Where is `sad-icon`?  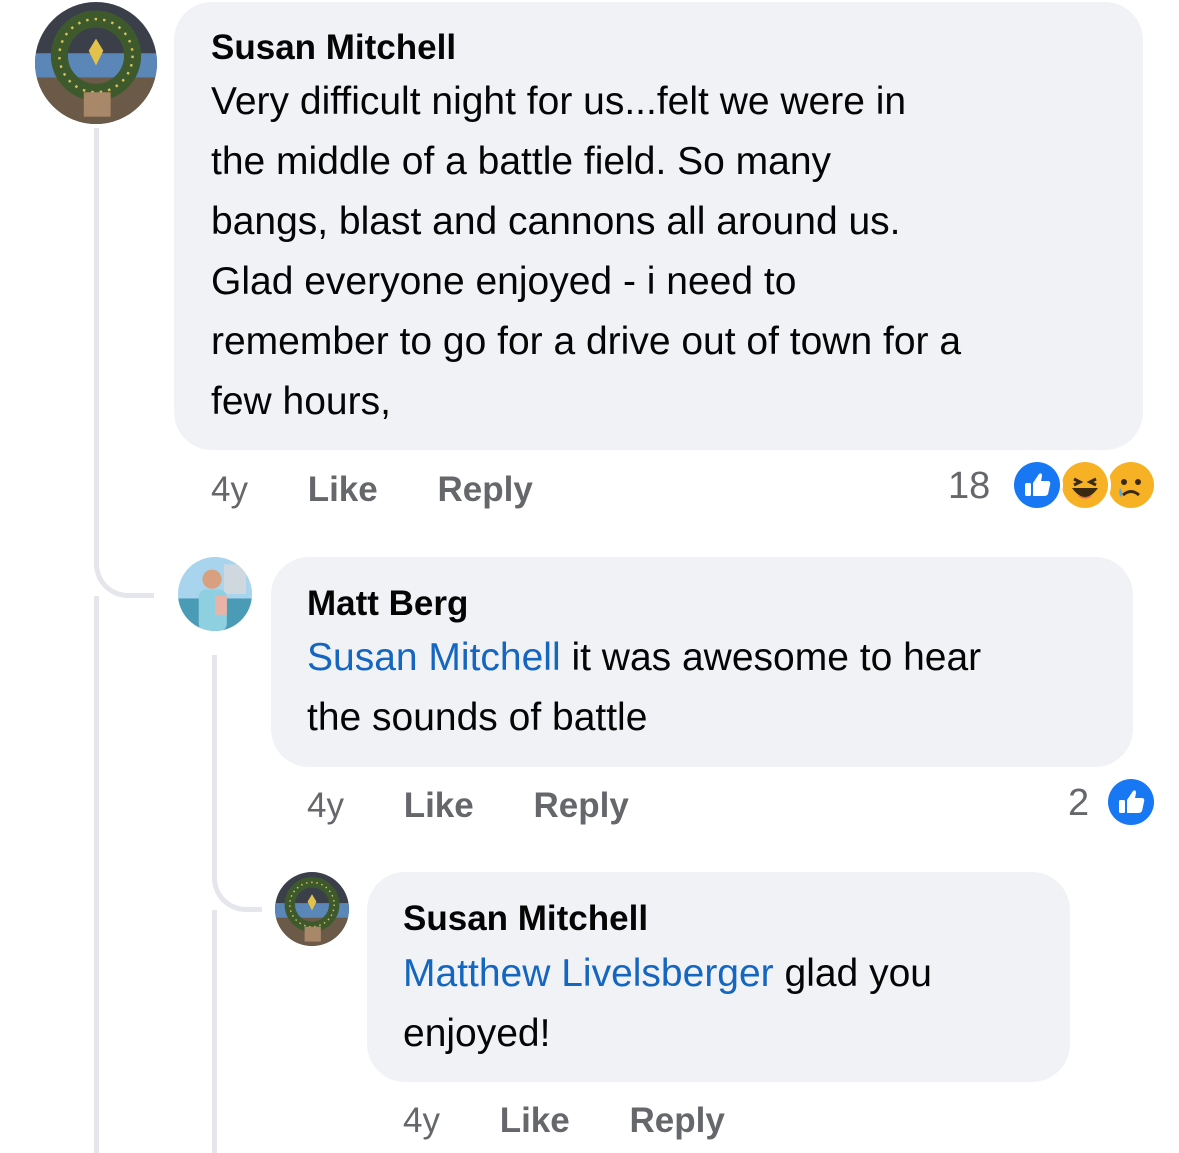 sad-icon is located at coordinates (1131, 485).